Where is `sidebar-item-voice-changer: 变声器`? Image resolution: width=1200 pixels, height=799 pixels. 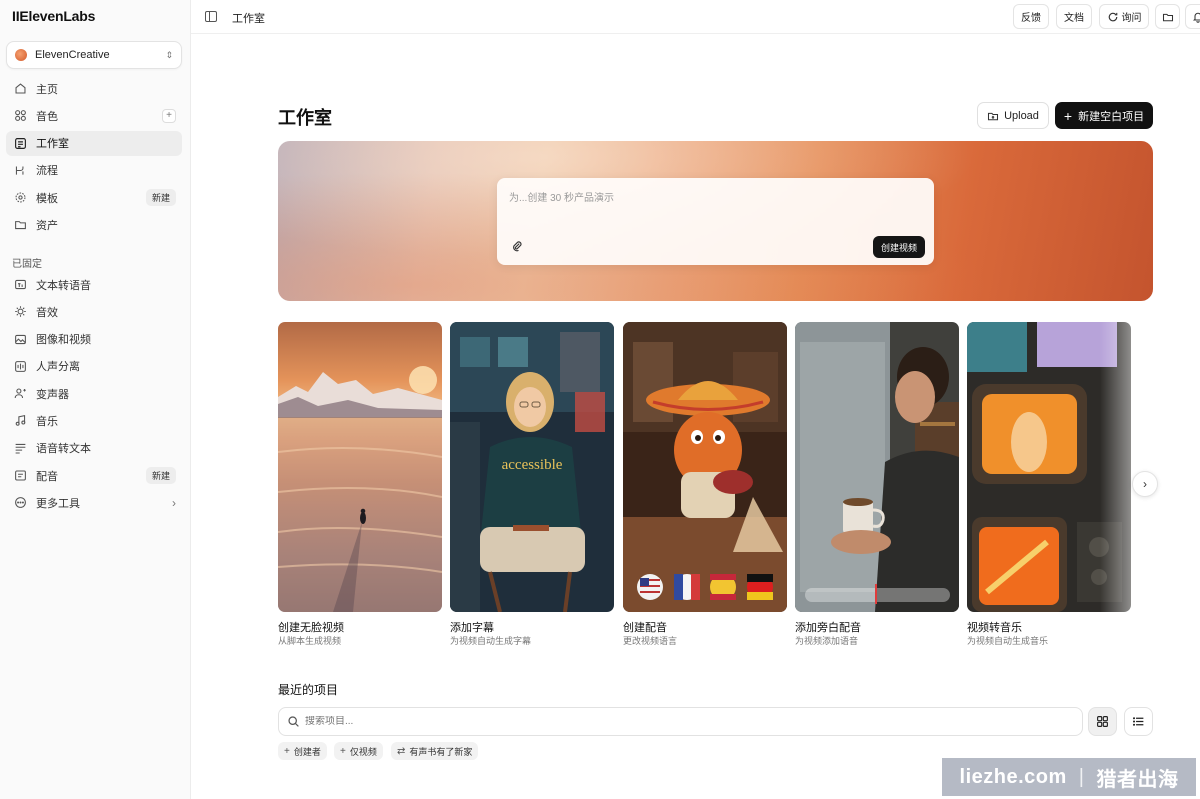 sidebar-item-voice-changer: 变声器 is located at coordinates (94, 393).